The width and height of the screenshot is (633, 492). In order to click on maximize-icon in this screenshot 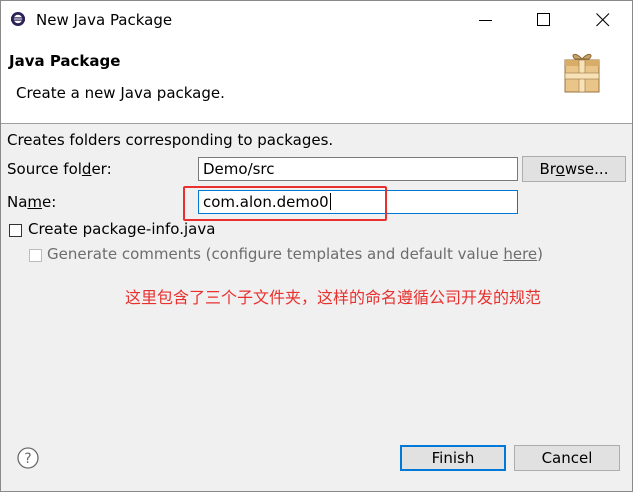, I will do `click(543, 19)`.